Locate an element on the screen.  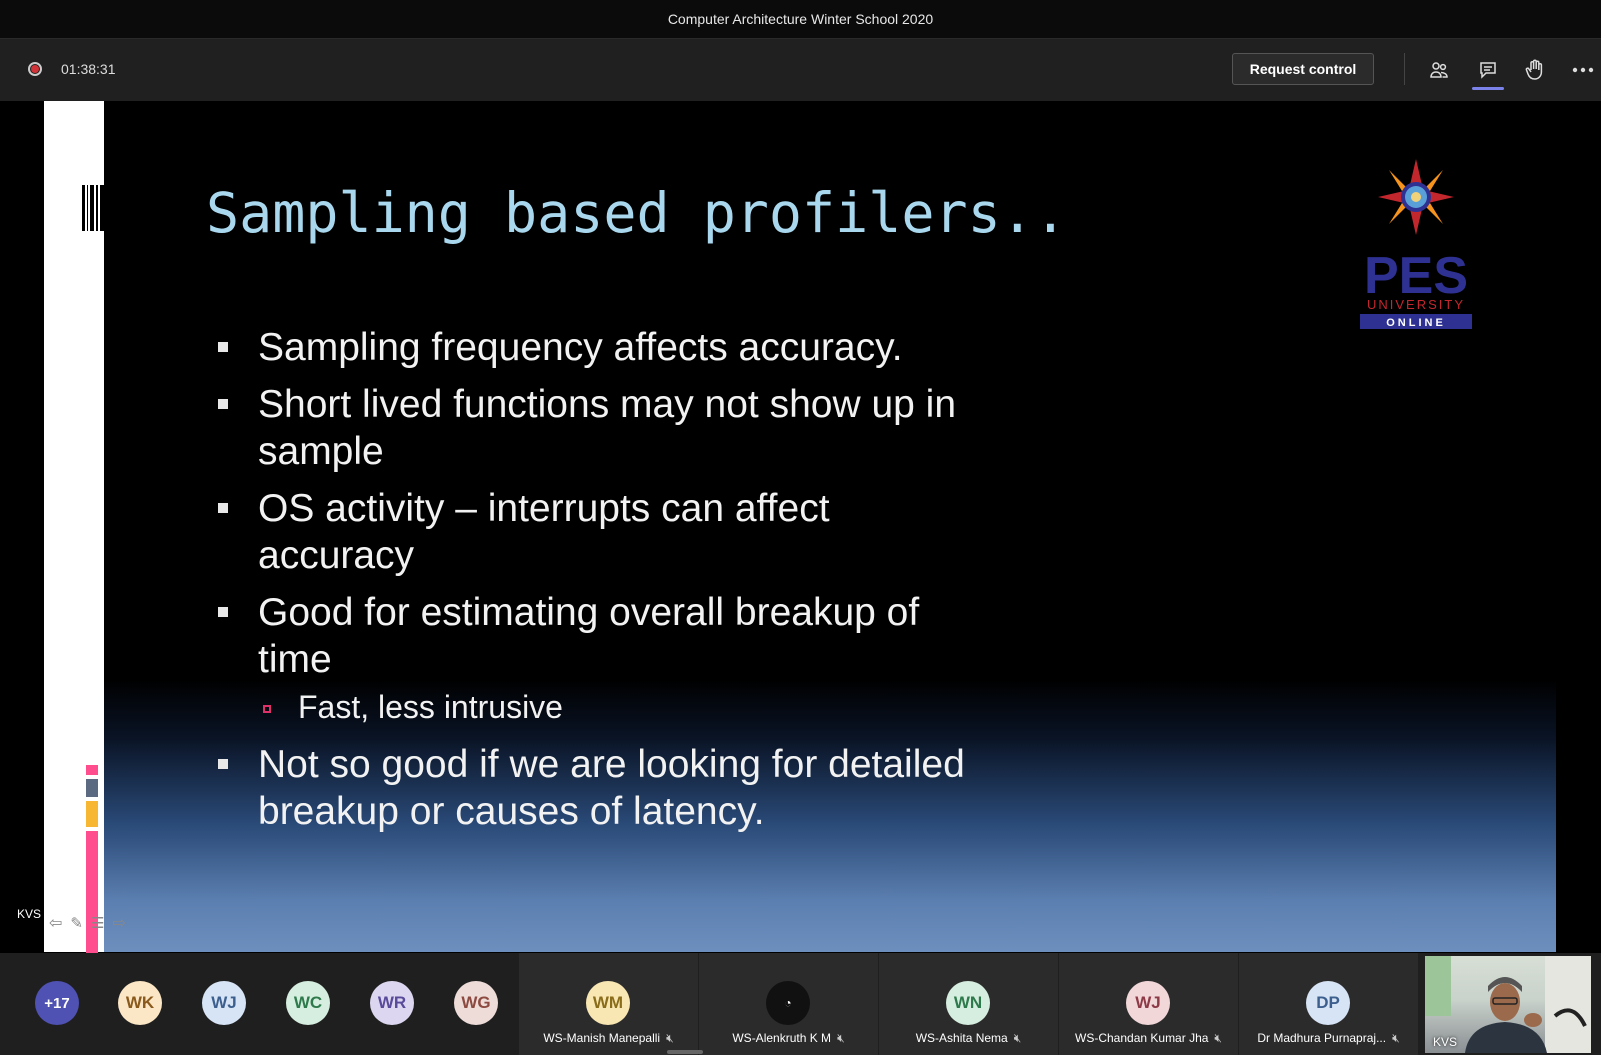
participant-name: KVS is located at coordinates (1445, 1042).